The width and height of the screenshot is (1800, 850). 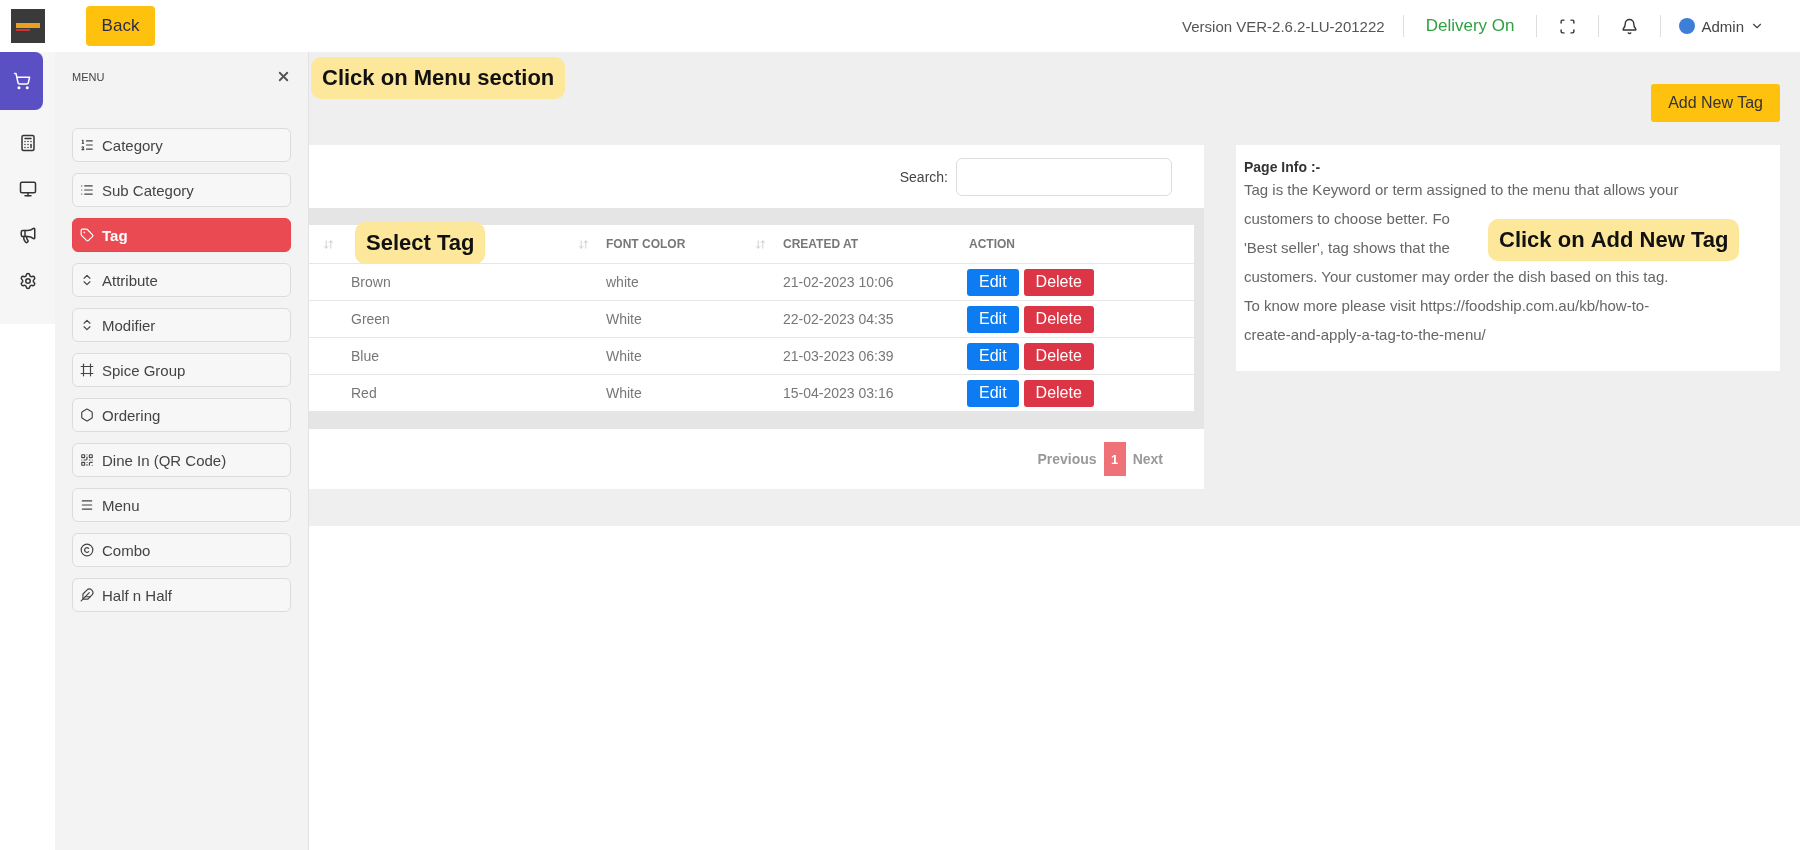 I want to click on column-header: CREATED AT, so click(x=821, y=244).